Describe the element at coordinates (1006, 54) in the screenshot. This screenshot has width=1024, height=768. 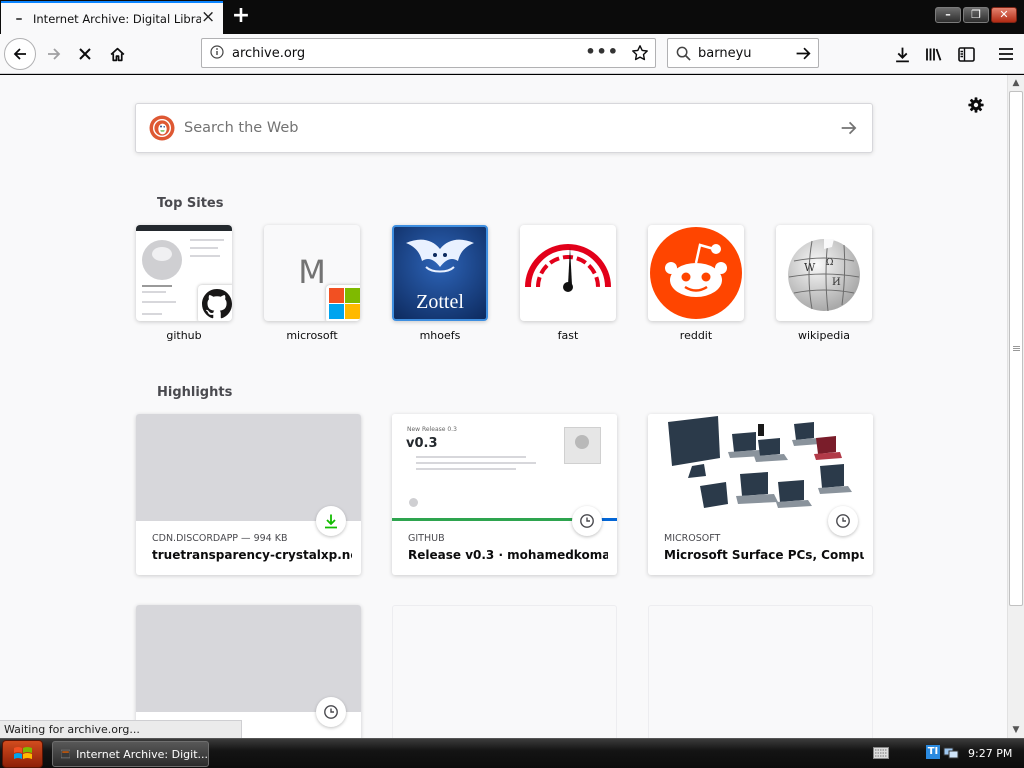
I see `menu-button` at that location.